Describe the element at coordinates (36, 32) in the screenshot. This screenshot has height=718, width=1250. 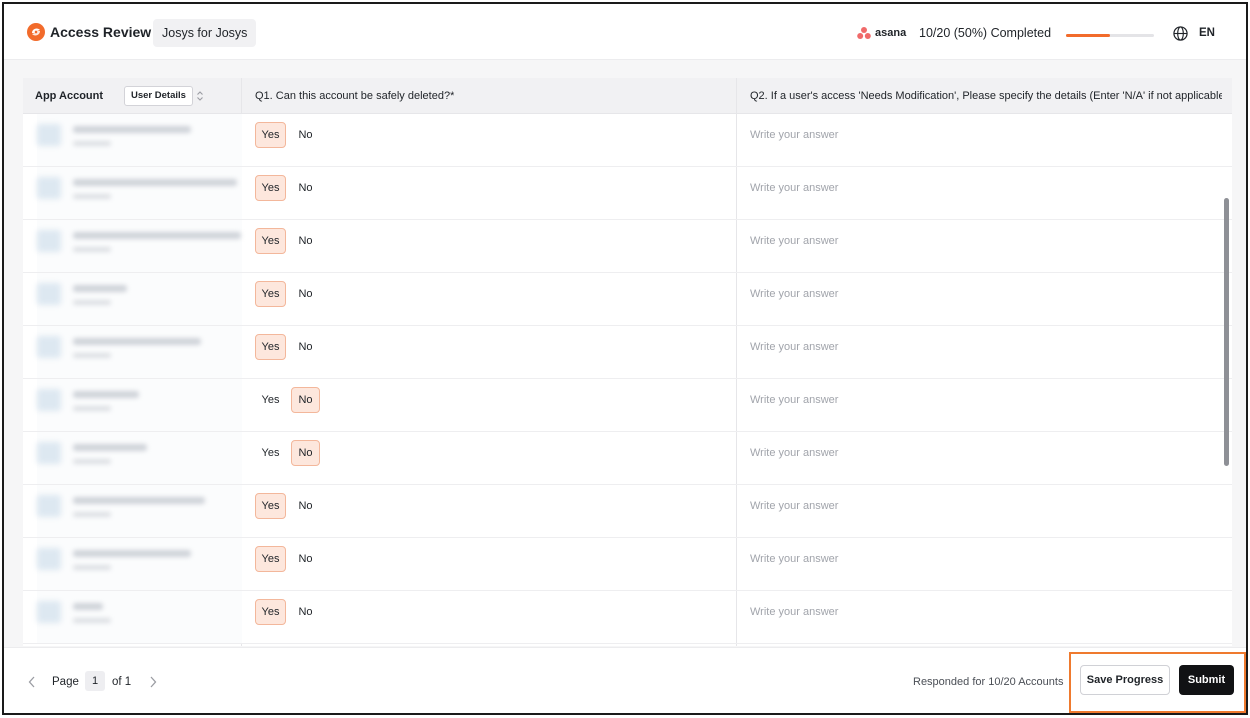
I see `josys-logo-icon` at that location.